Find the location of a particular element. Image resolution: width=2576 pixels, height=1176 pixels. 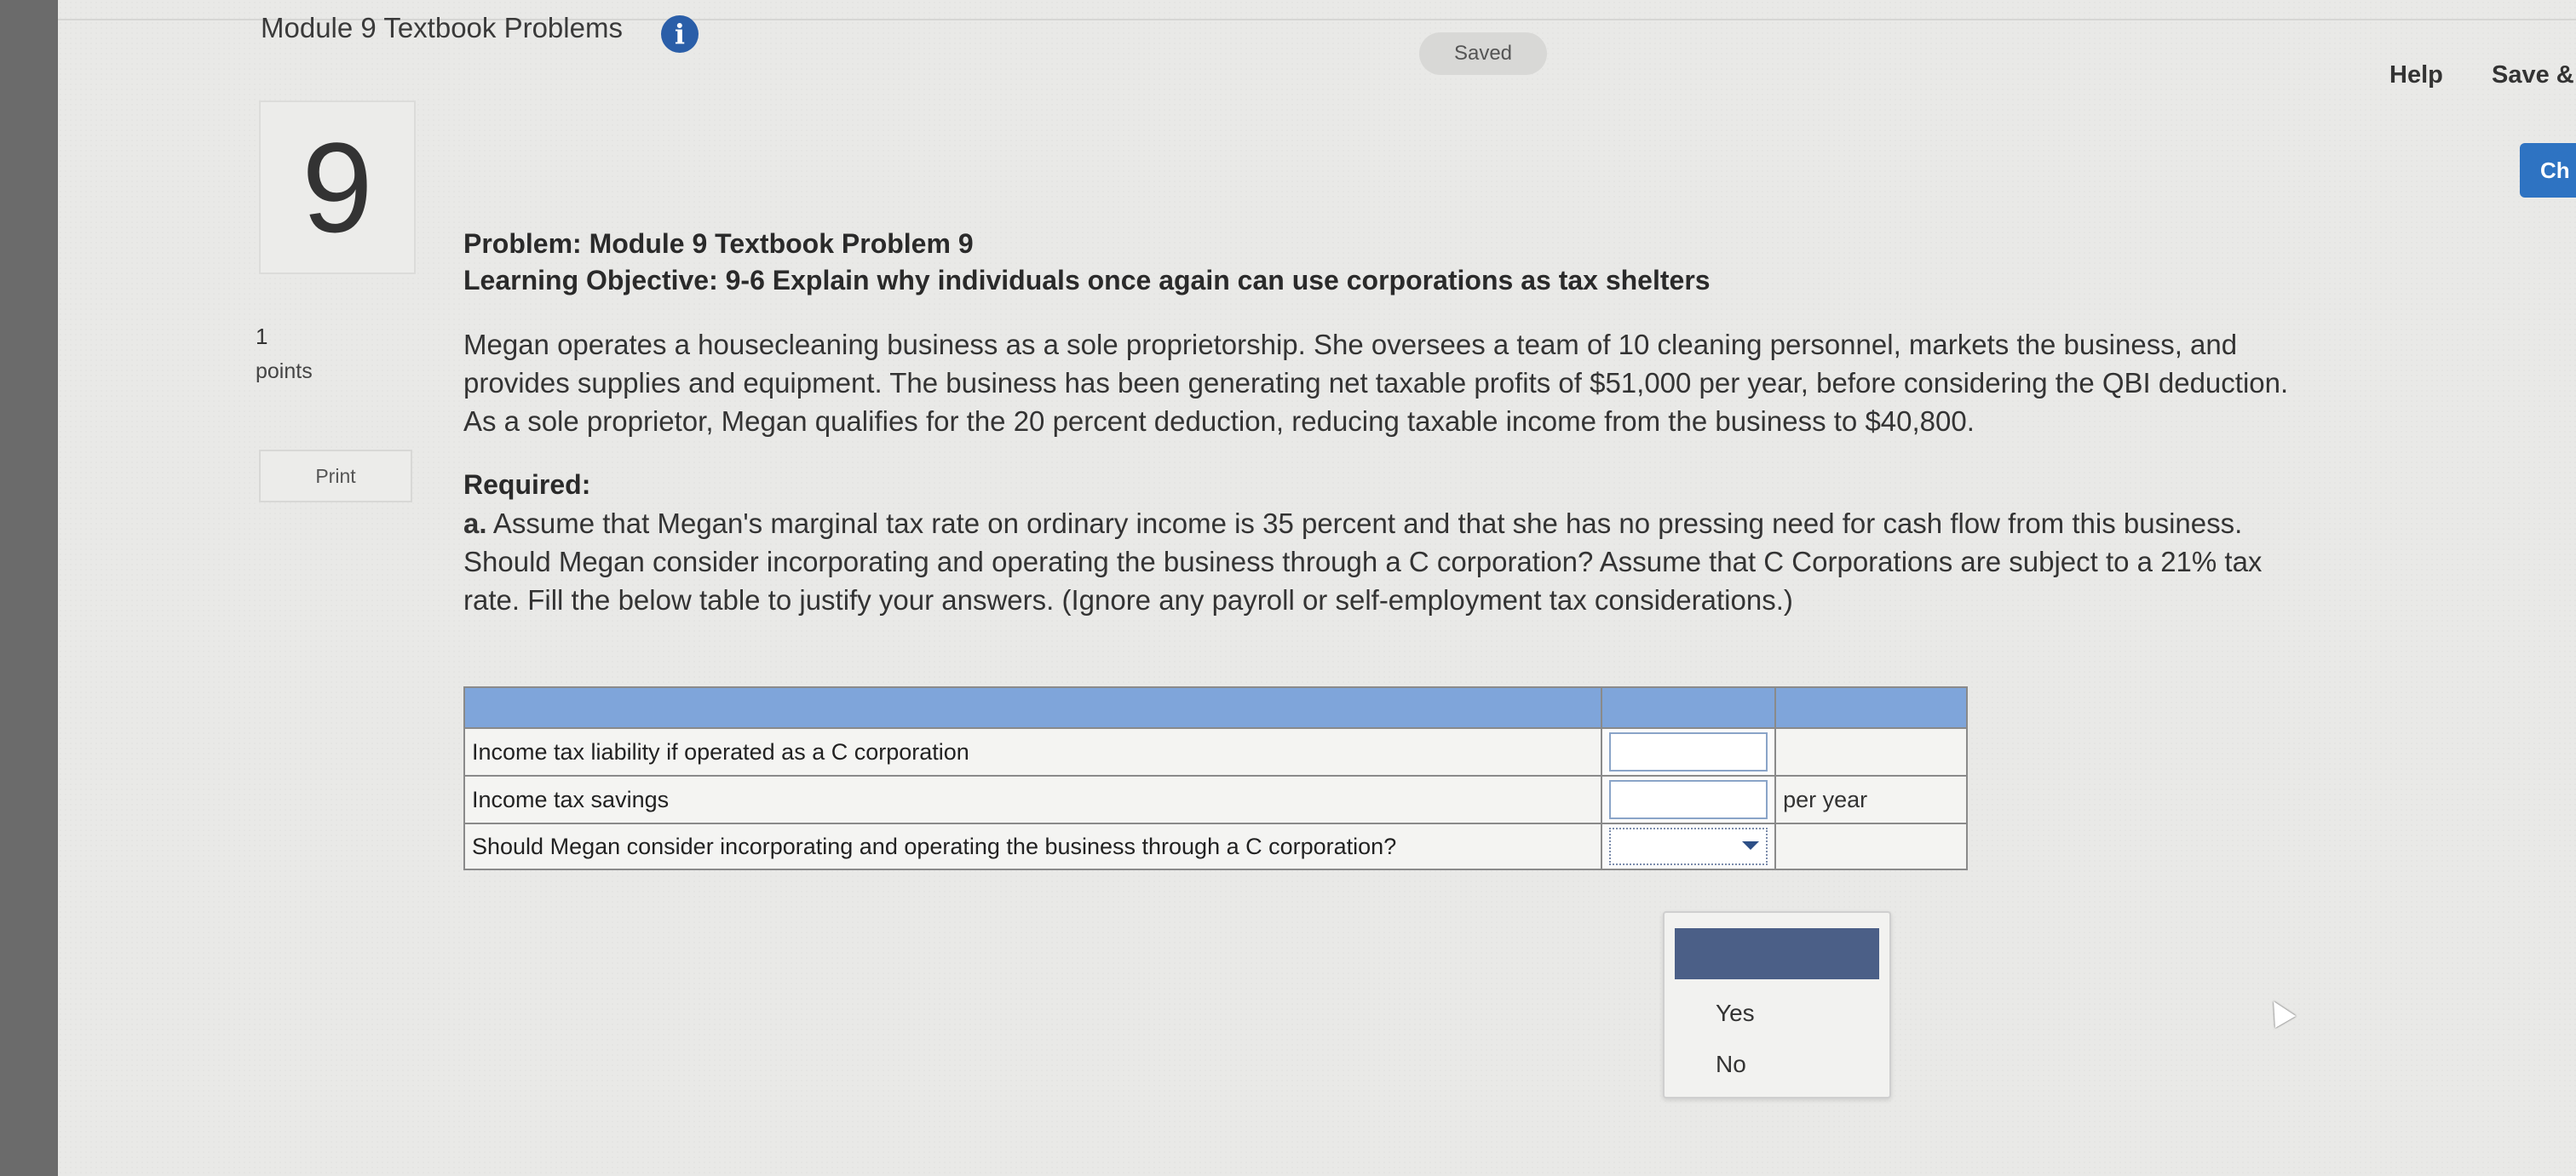

save-and-exit-link: Save & is located at coordinates (2533, 75).